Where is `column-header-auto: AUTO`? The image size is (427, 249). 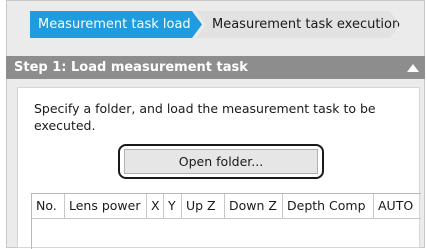 column-header-auto: AUTO is located at coordinates (397, 206).